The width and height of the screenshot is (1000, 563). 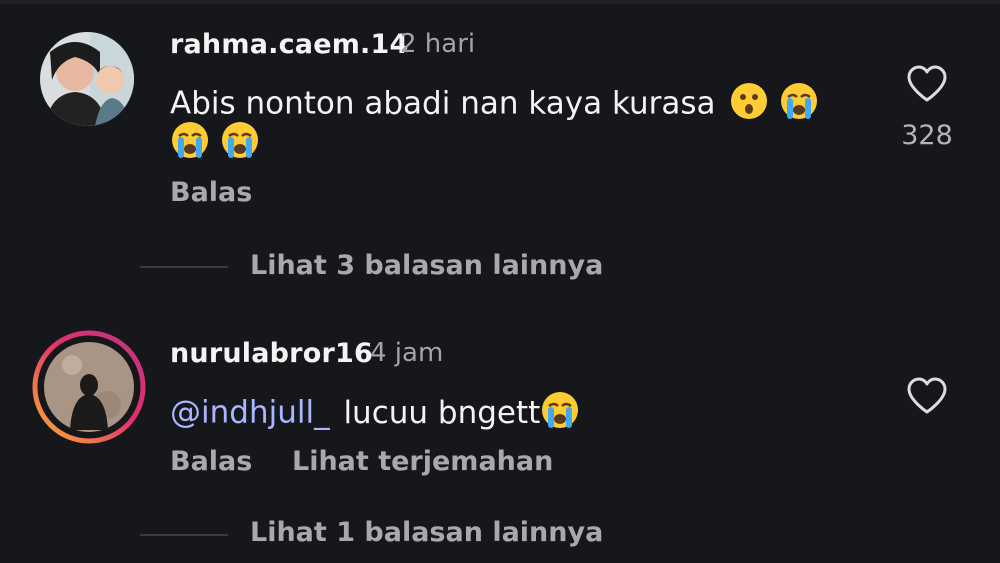 I want to click on comment-text: @indhjull_ lucuu bngett, so click(x=375, y=414).